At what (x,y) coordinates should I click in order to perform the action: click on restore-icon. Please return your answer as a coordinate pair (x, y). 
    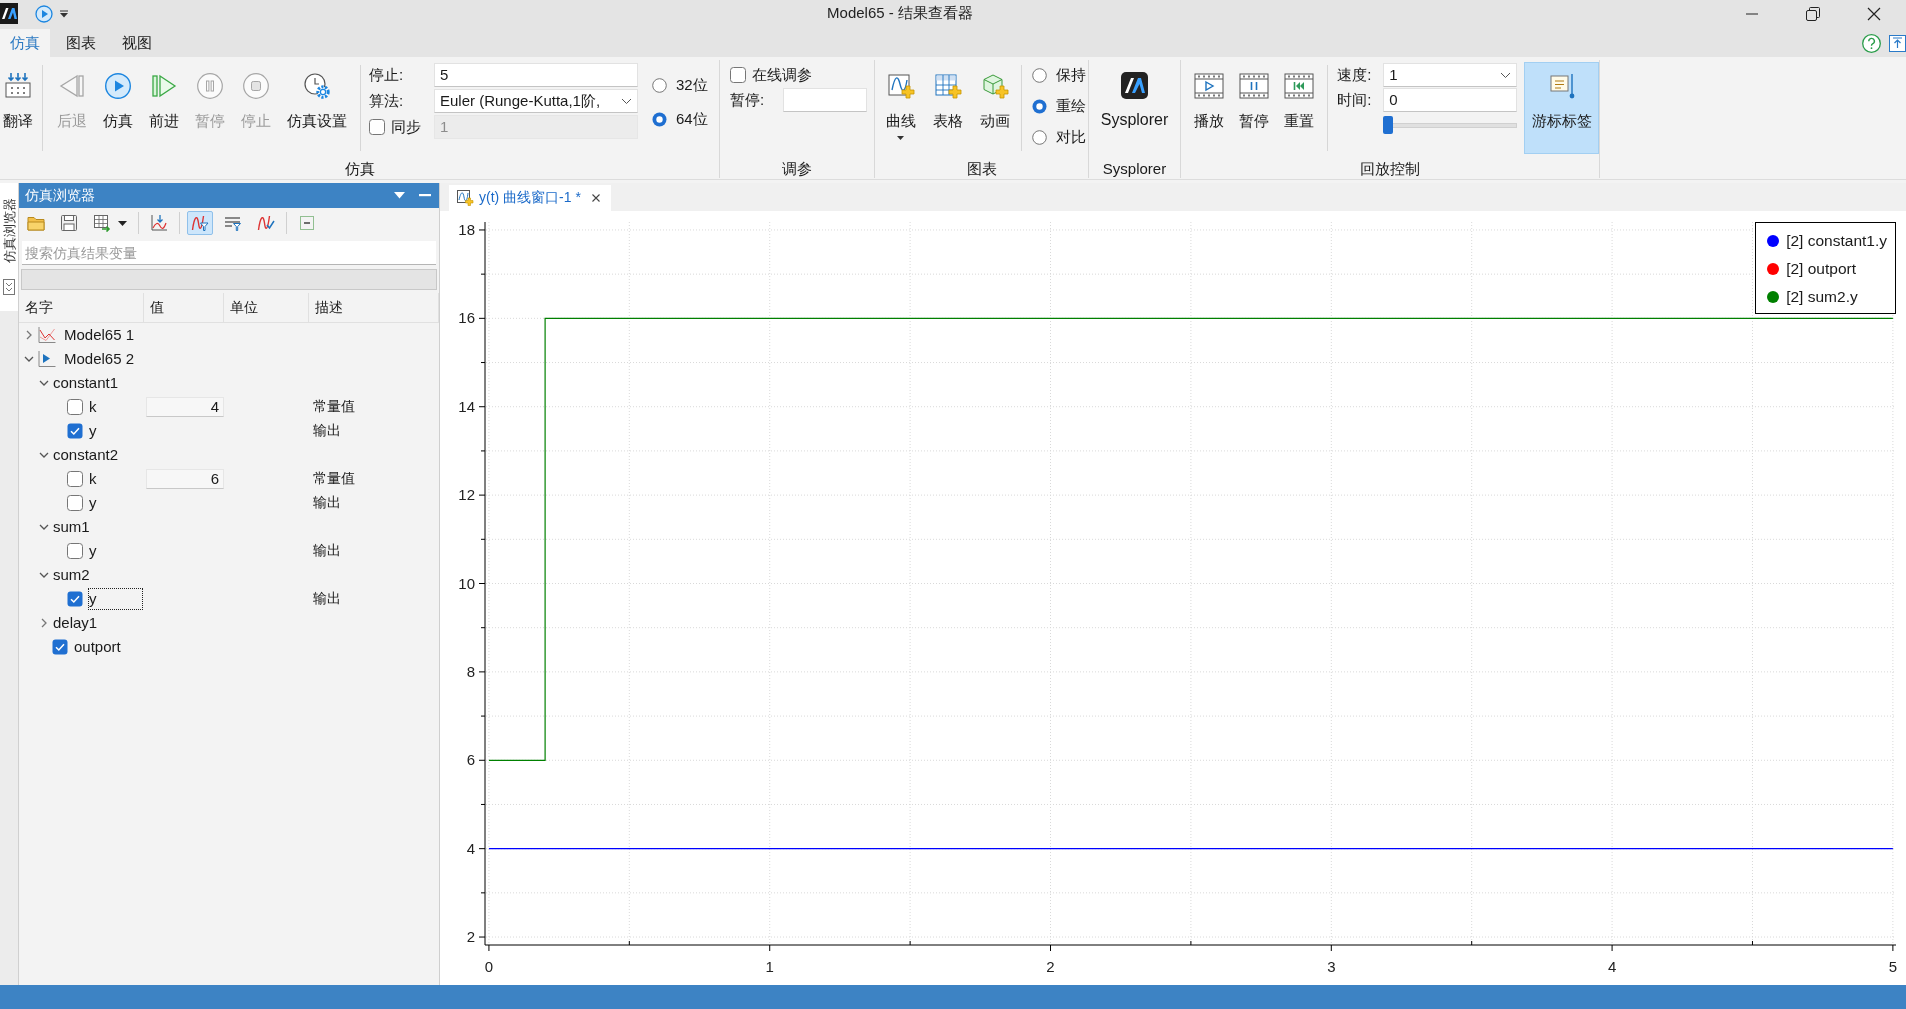
    Looking at the image, I should click on (1813, 13).